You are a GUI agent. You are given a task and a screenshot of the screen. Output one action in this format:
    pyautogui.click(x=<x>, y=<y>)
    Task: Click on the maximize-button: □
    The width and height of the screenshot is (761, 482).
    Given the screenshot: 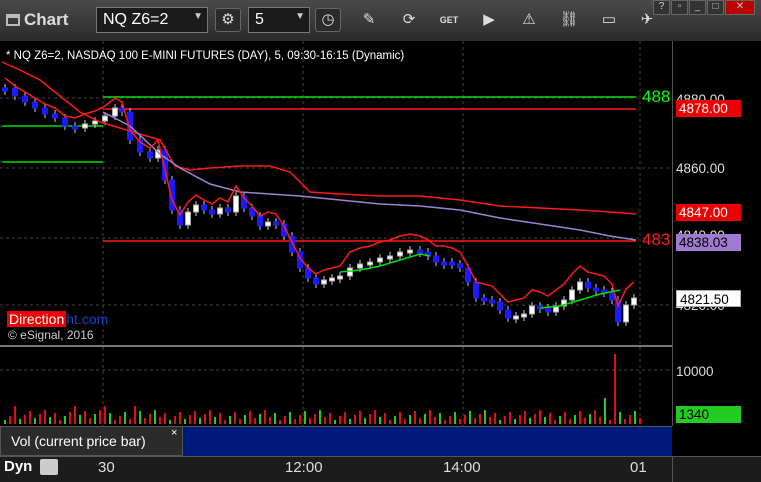 What is the action you would take?
    pyautogui.click(x=715, y=7)
    